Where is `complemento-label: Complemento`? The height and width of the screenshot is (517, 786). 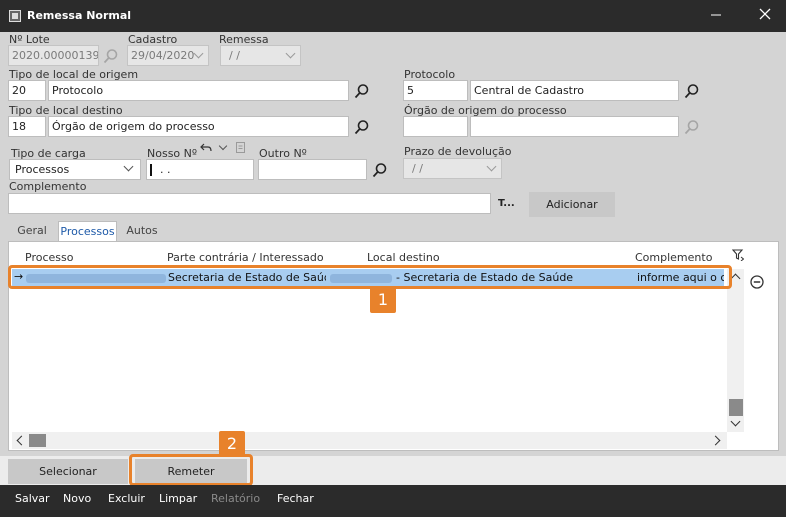
complemento-label: Complemento is located at coordinates (48, 186).